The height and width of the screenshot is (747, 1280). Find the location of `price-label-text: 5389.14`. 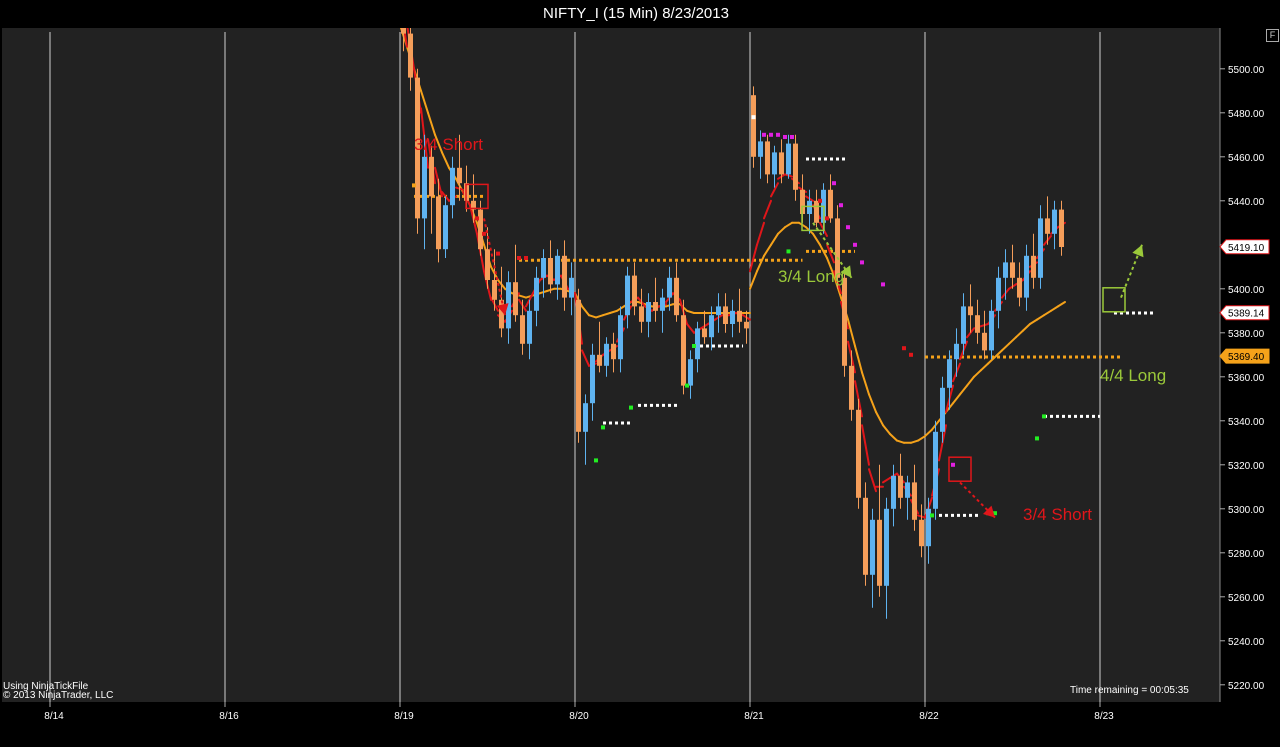

price-label-text: 5389.14 is located at coordinates (1246, 314).